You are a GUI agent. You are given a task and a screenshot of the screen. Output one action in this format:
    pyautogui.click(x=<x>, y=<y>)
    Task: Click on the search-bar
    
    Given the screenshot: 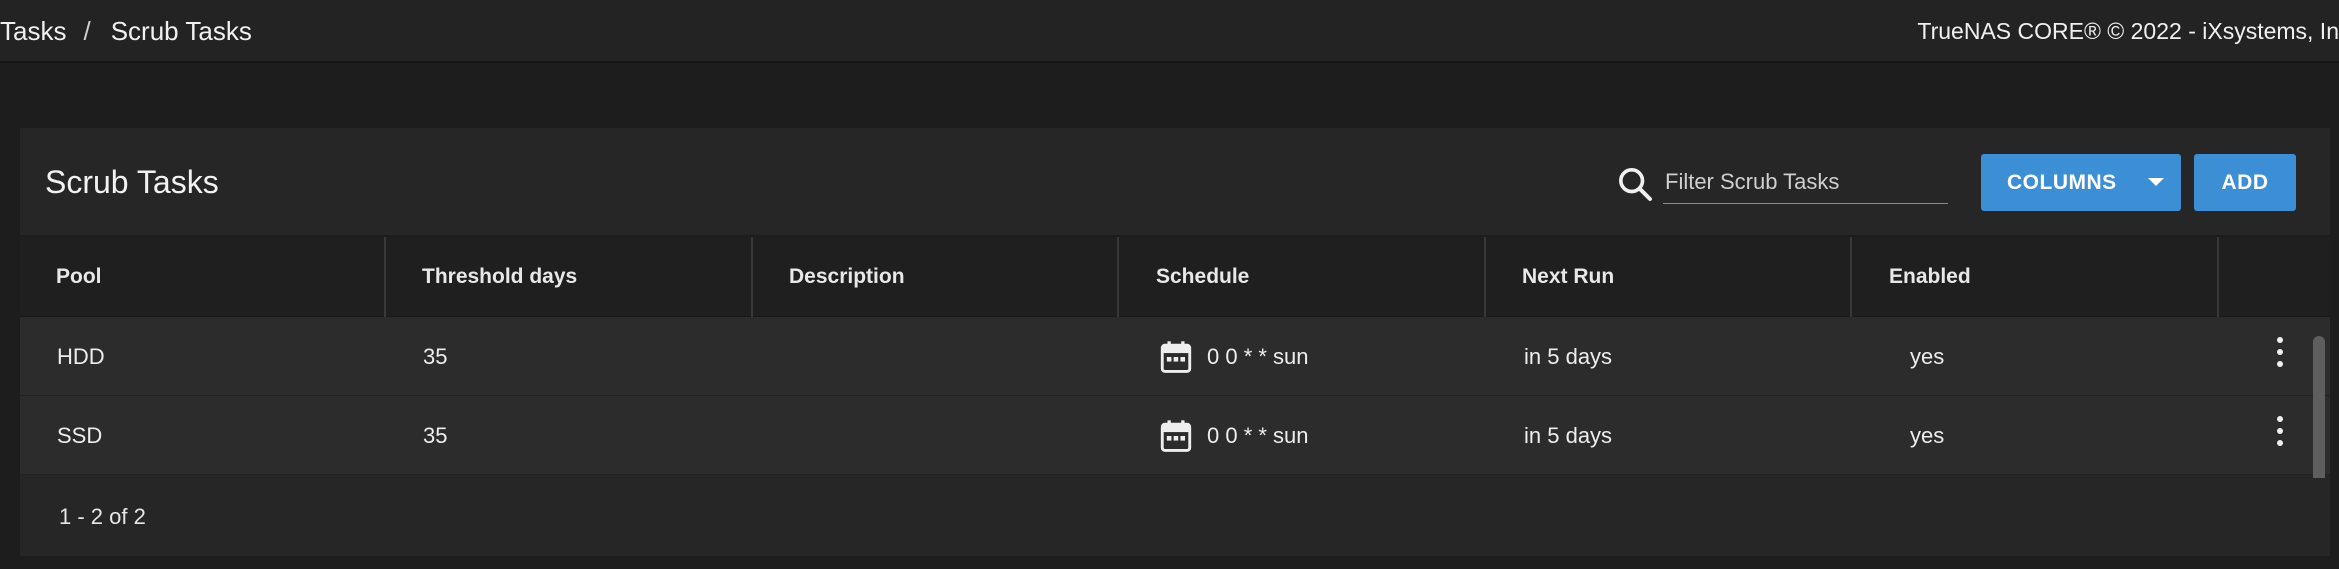 What is the action you would take?
    pyautogui.click(x=1792, y=183)
    